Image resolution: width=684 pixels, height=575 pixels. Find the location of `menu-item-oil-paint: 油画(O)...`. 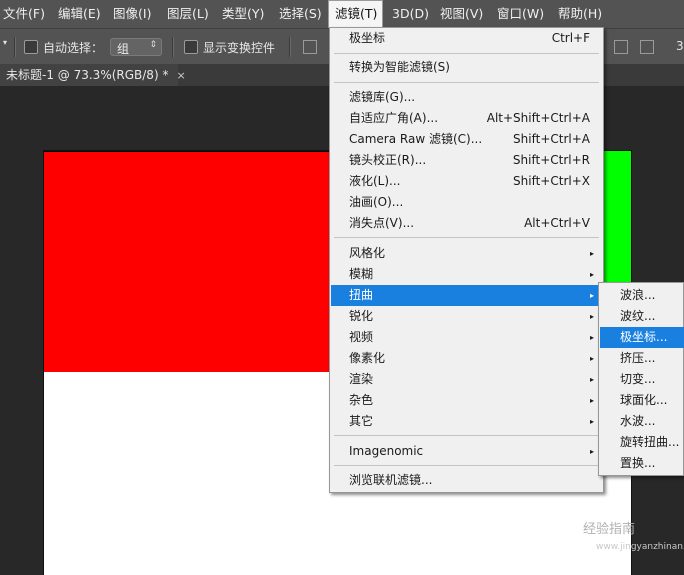

menu-item-oil-paint: 油画(O)... is located at coordinates (466, 202).